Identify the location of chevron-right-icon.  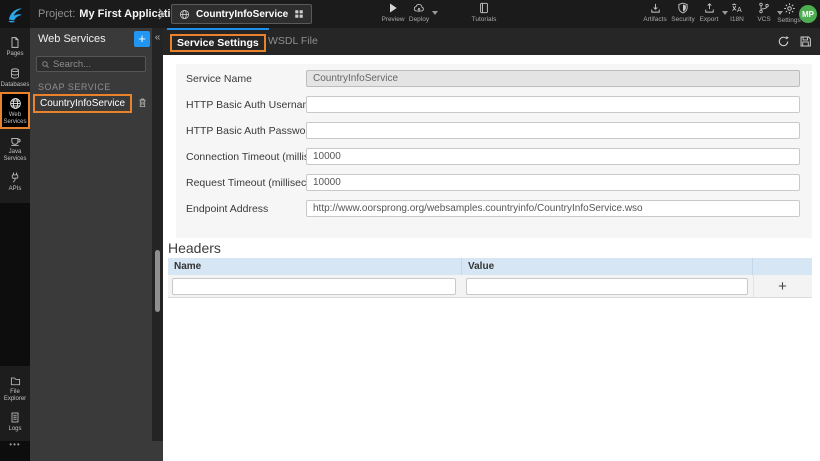
(161, 14).